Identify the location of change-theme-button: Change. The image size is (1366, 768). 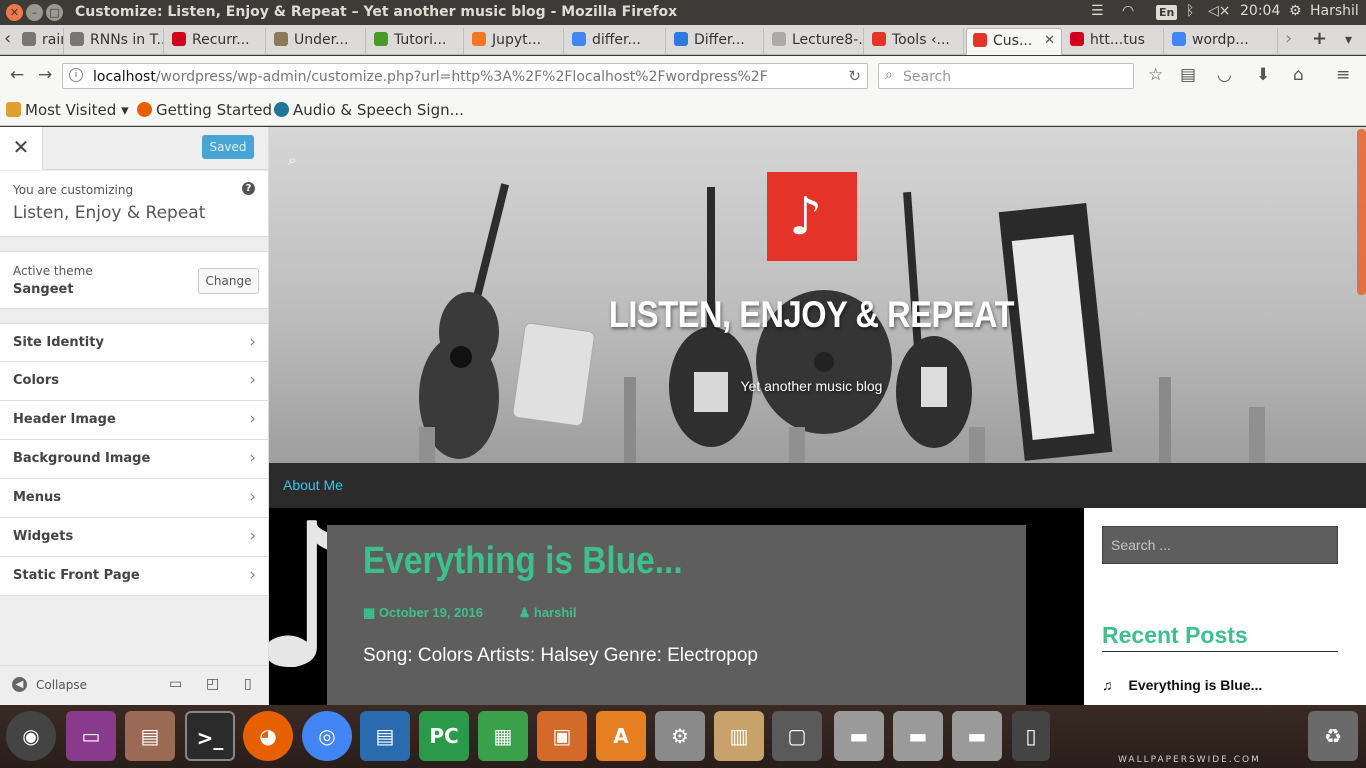
(228, 281).